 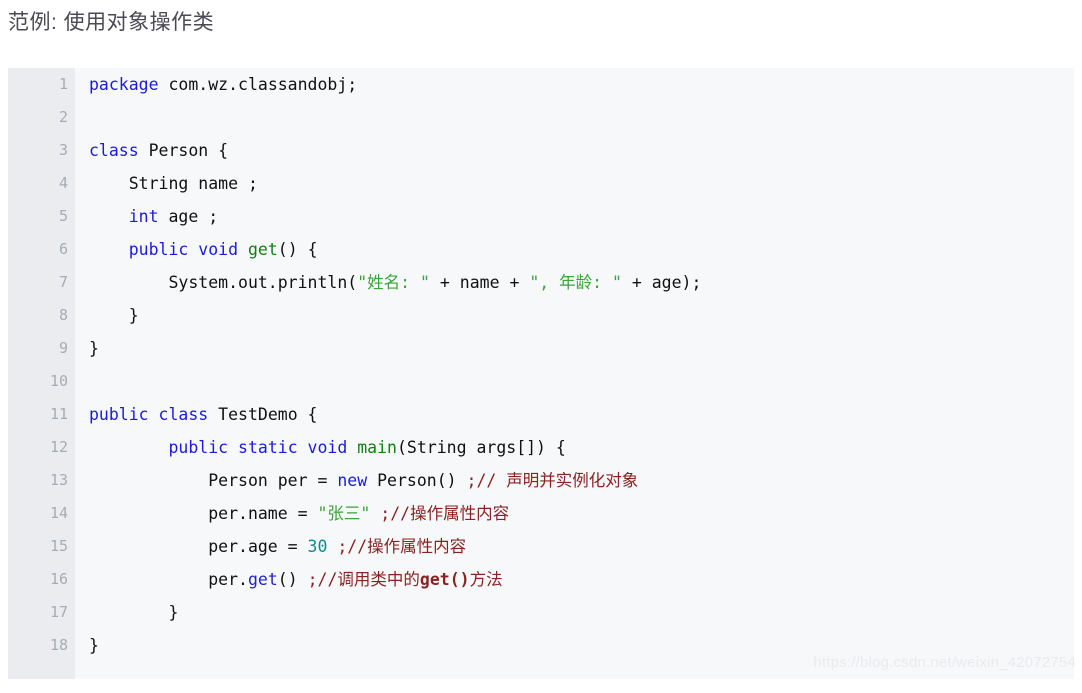 I want to click on code-token-kw: int, so click(x=143, y=216).